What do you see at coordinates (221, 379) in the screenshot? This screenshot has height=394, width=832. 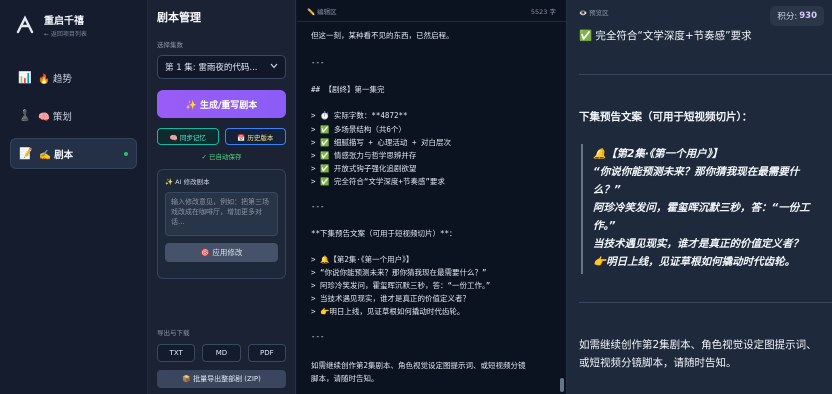 I see `export-zip-button: 📦 批量导出整部剧 (ZIP)` at bounding box center [221, 379].